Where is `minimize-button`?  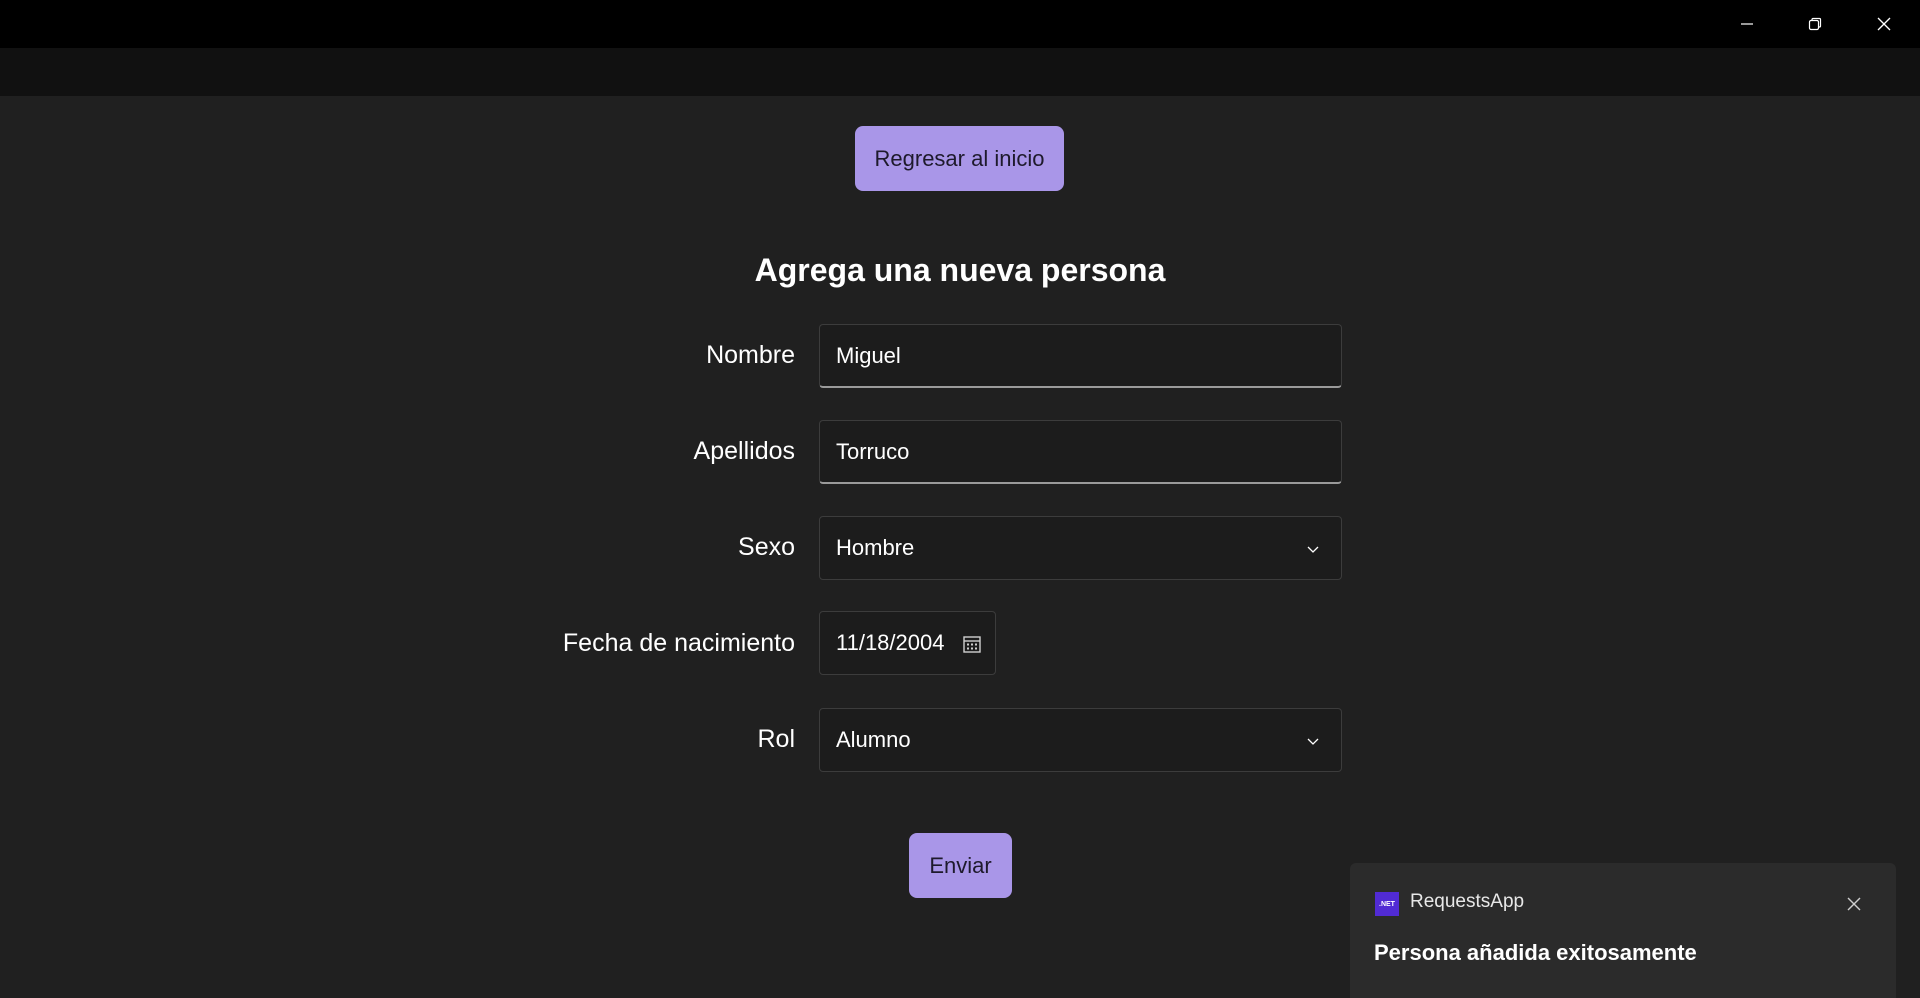 minimize-button is located at coordinates (1747, 24).